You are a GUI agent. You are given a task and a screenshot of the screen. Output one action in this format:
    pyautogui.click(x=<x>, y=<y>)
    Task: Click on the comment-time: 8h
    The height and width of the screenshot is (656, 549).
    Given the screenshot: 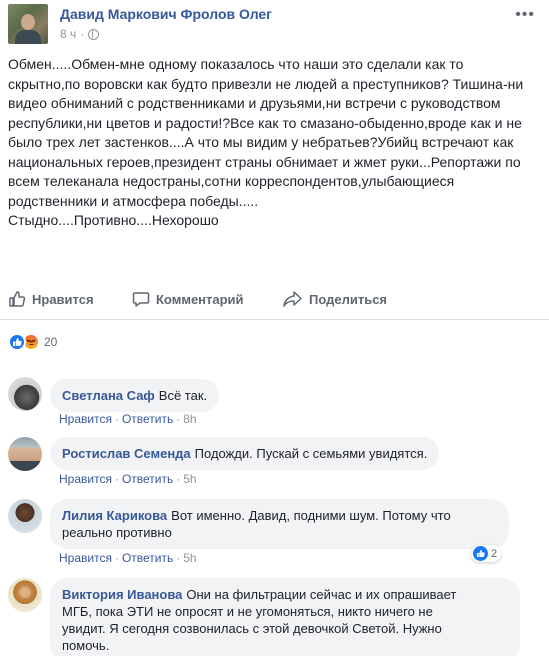 What is the action you would take?
    pyautogui.click(x=189, y=419)
    